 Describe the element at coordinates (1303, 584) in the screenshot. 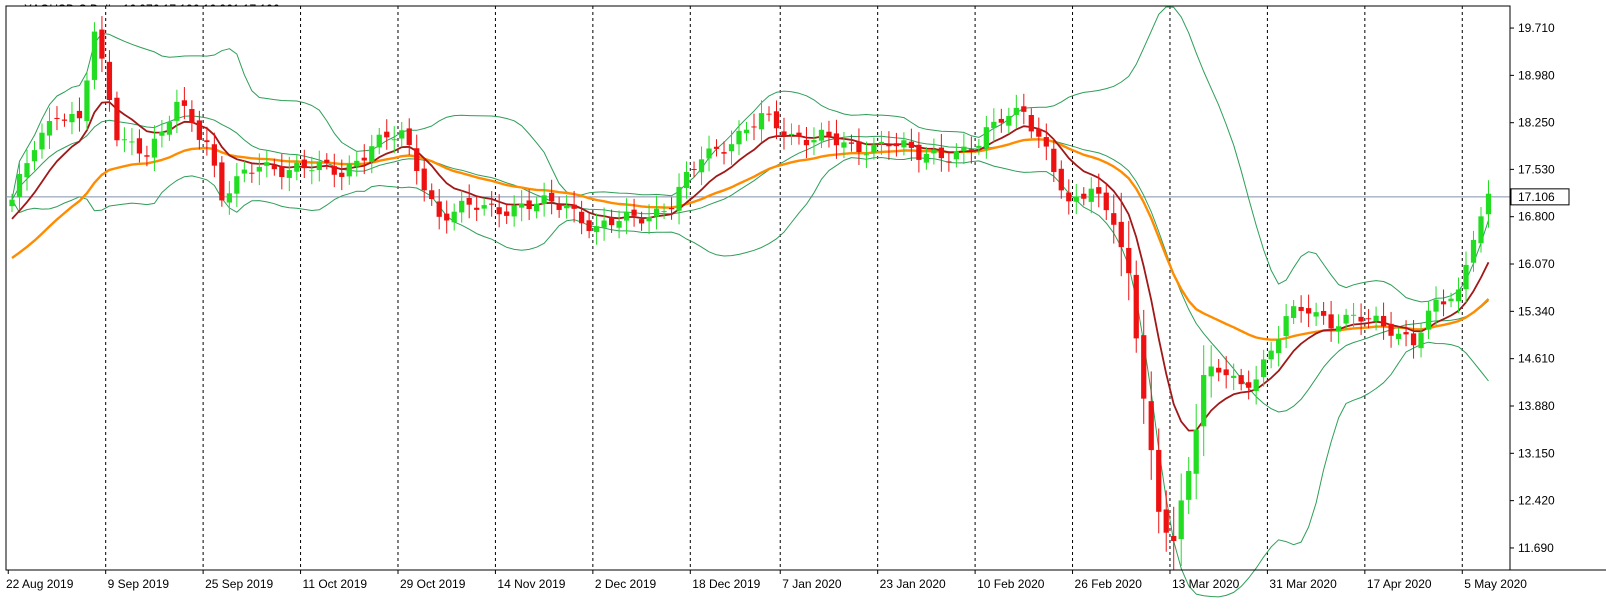

I see `time-tick-label: 31 Mar 2020` at that location.